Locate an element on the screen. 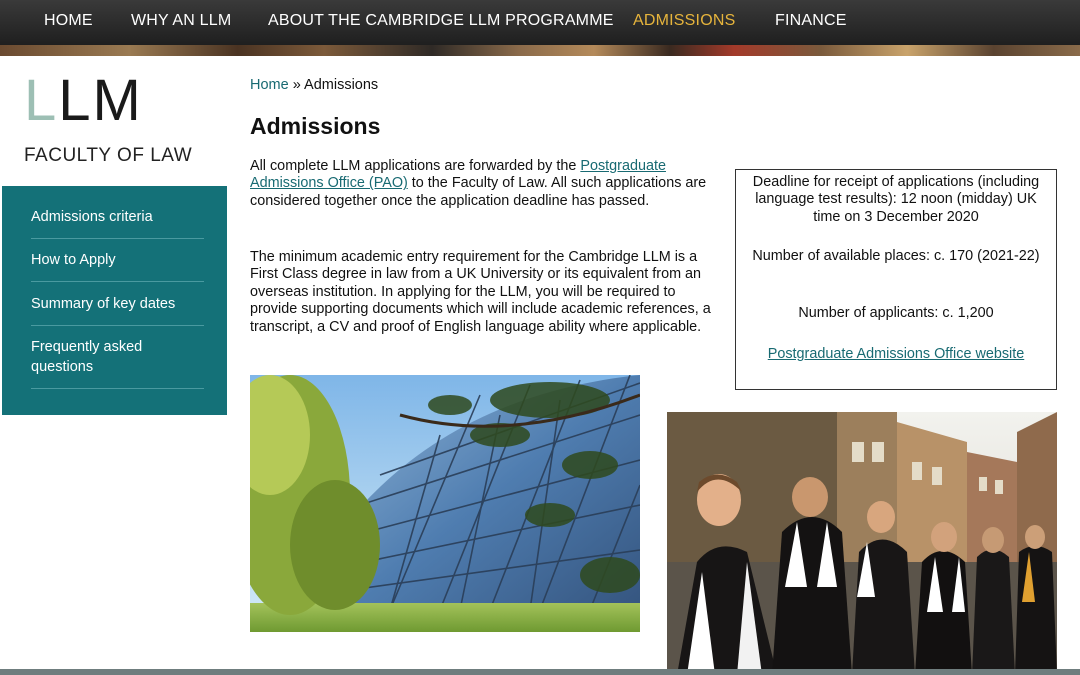 The height and width of the screenshot is (675, 1080). nav-admissions: ADMISSIONS is located at coordinates (684, 21).